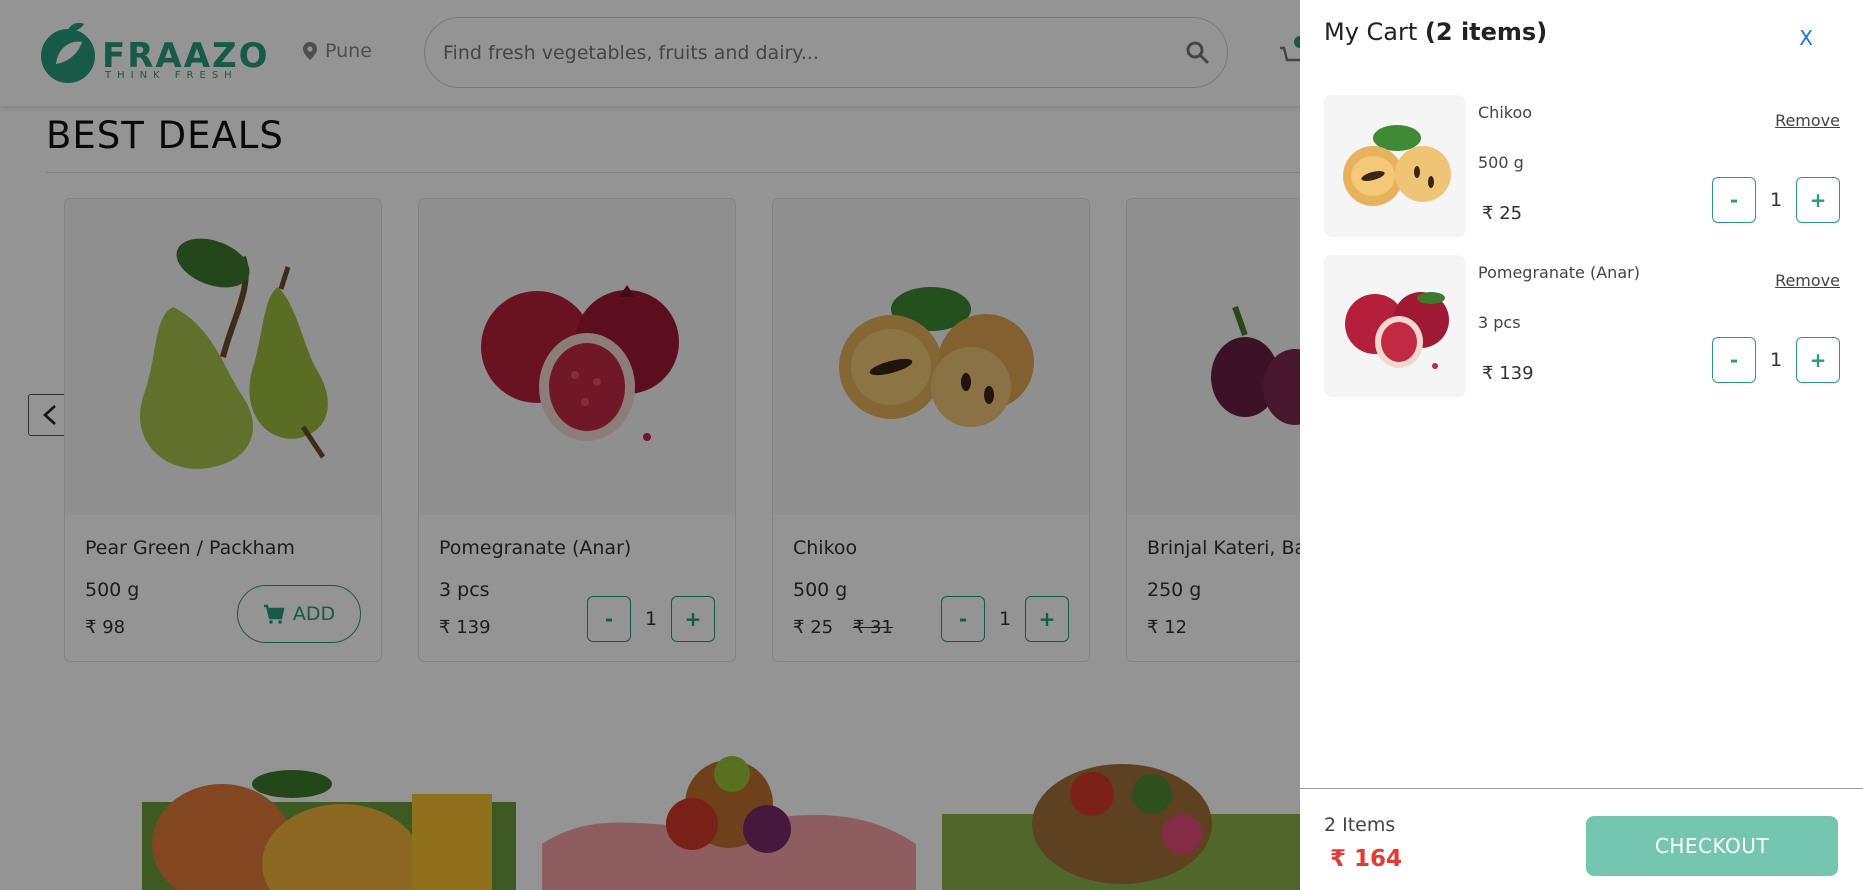  Describe the element at coordinates (1360, 825) in the screenshot. I see `cart-items-count: 2 Items` at that location.